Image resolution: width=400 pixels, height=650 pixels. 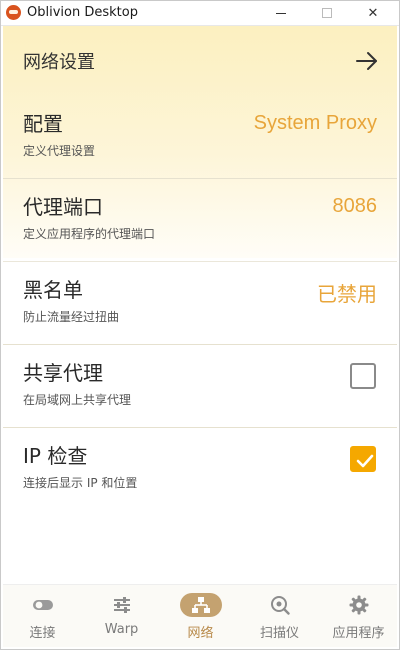 I want to click on network-icon, so click(x=201, y=605).